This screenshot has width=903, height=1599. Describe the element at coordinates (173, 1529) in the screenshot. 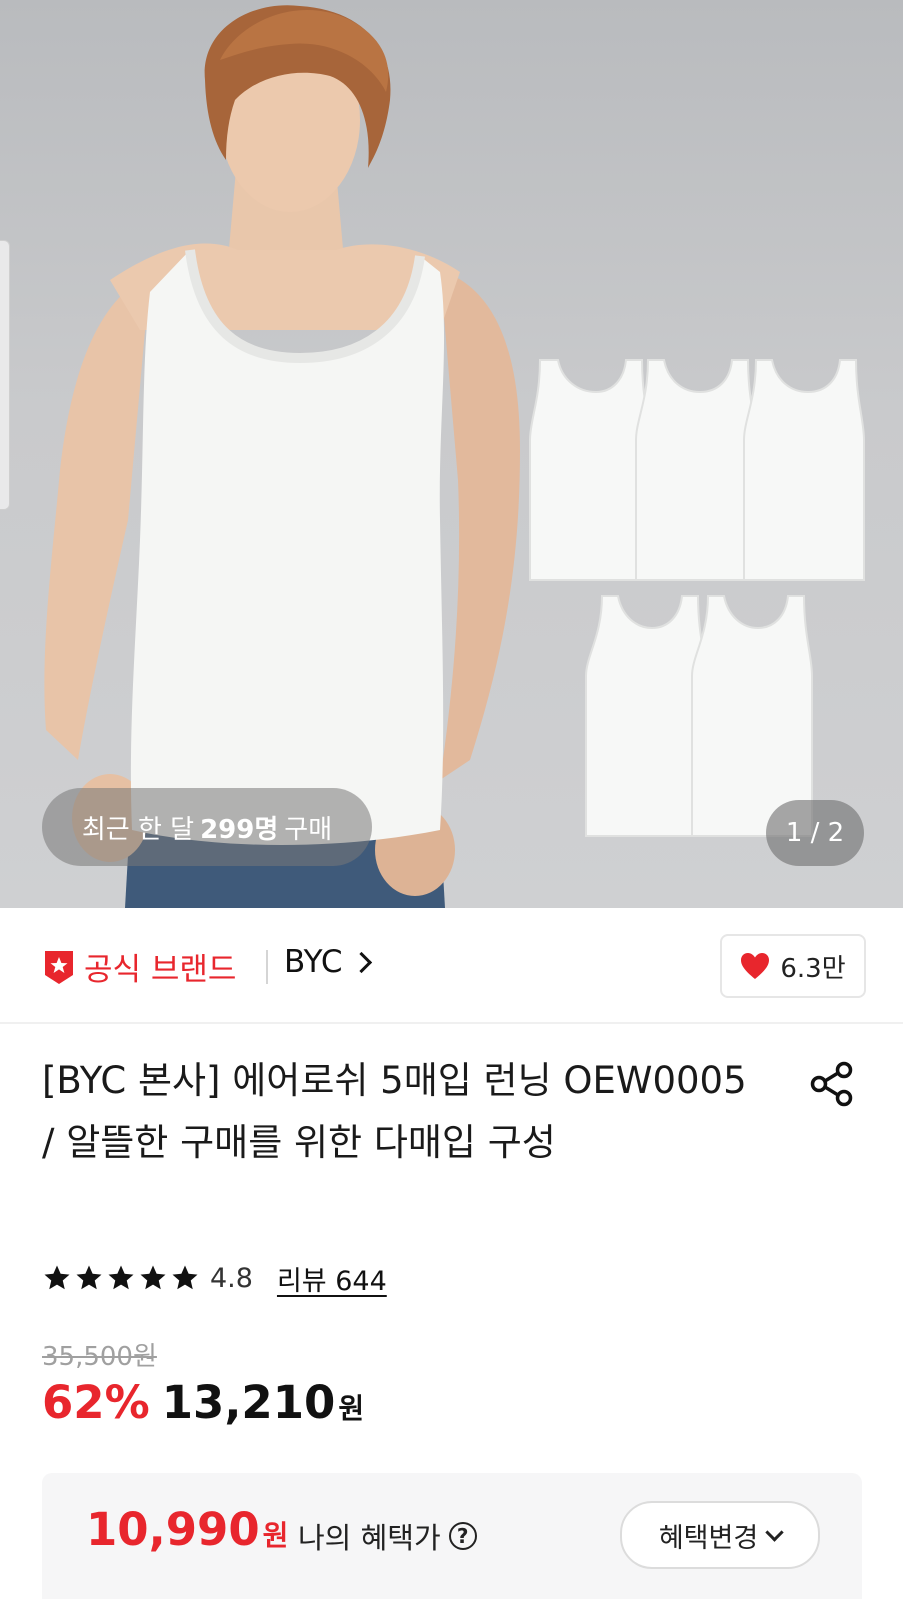

I see `benefit-price-value: 10,990` at that location.